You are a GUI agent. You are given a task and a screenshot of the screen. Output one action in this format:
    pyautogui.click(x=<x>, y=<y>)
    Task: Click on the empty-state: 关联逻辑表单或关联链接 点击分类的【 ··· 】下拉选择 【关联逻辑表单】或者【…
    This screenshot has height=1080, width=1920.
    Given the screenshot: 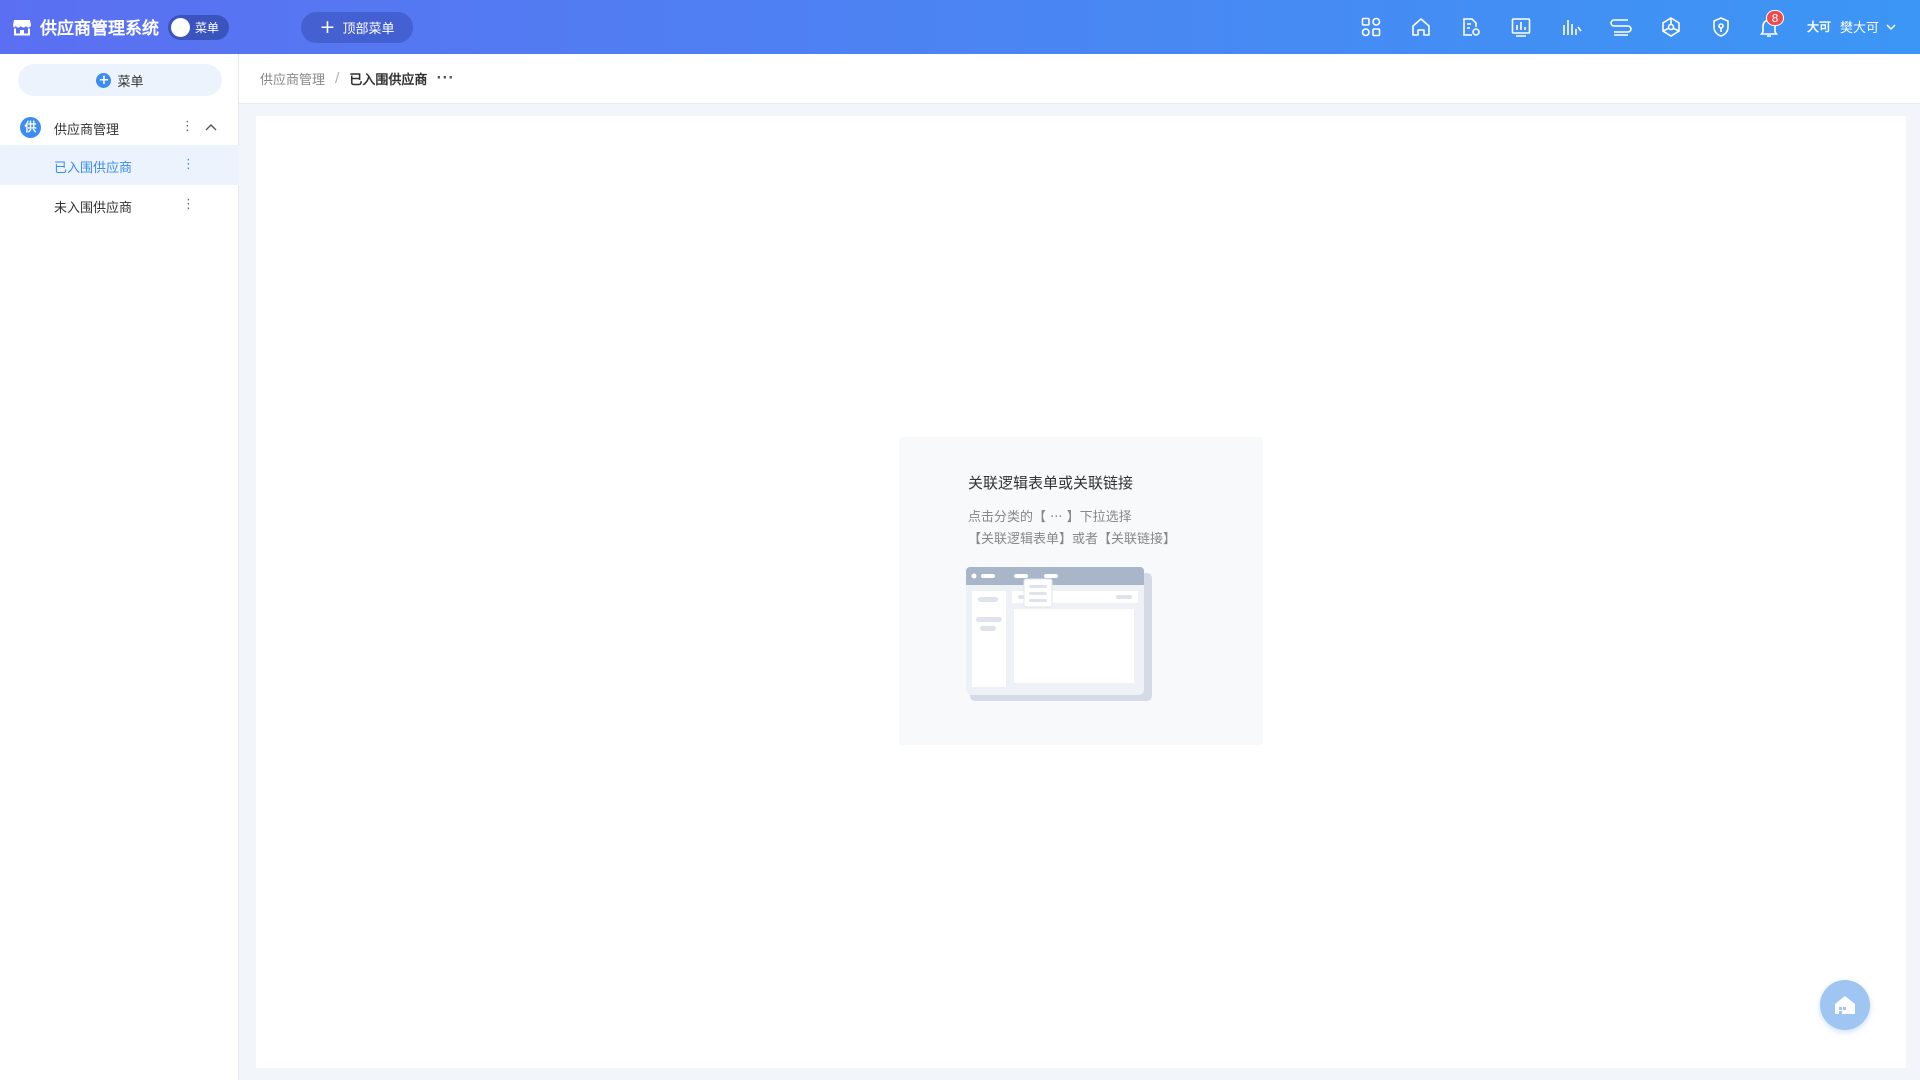 What is the action you would take?
    pyautogui.click(x=1081, y=591)
    